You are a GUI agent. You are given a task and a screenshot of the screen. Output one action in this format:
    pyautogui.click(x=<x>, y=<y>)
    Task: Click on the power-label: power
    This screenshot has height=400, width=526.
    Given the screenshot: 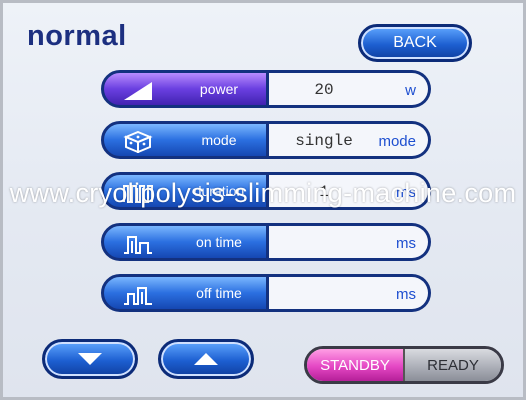 What is the action you would take?
    pyautogui.click(x=219, y=89)
    